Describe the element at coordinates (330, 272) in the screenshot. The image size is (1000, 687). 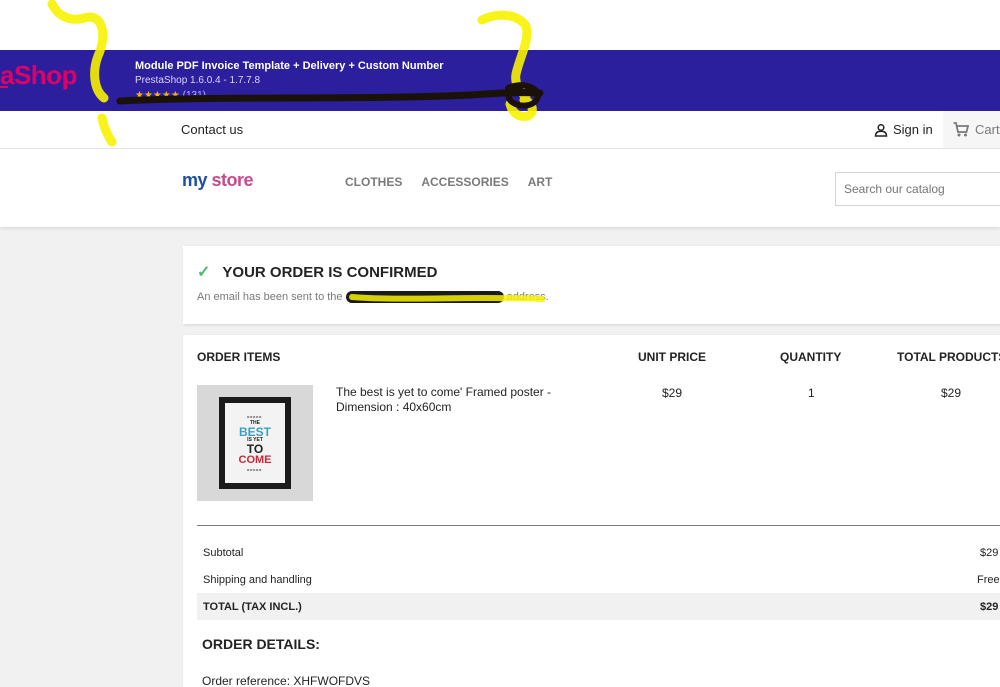
I see `confirmation-title: YOUR ORDER IS CONFIRMED` at that location.